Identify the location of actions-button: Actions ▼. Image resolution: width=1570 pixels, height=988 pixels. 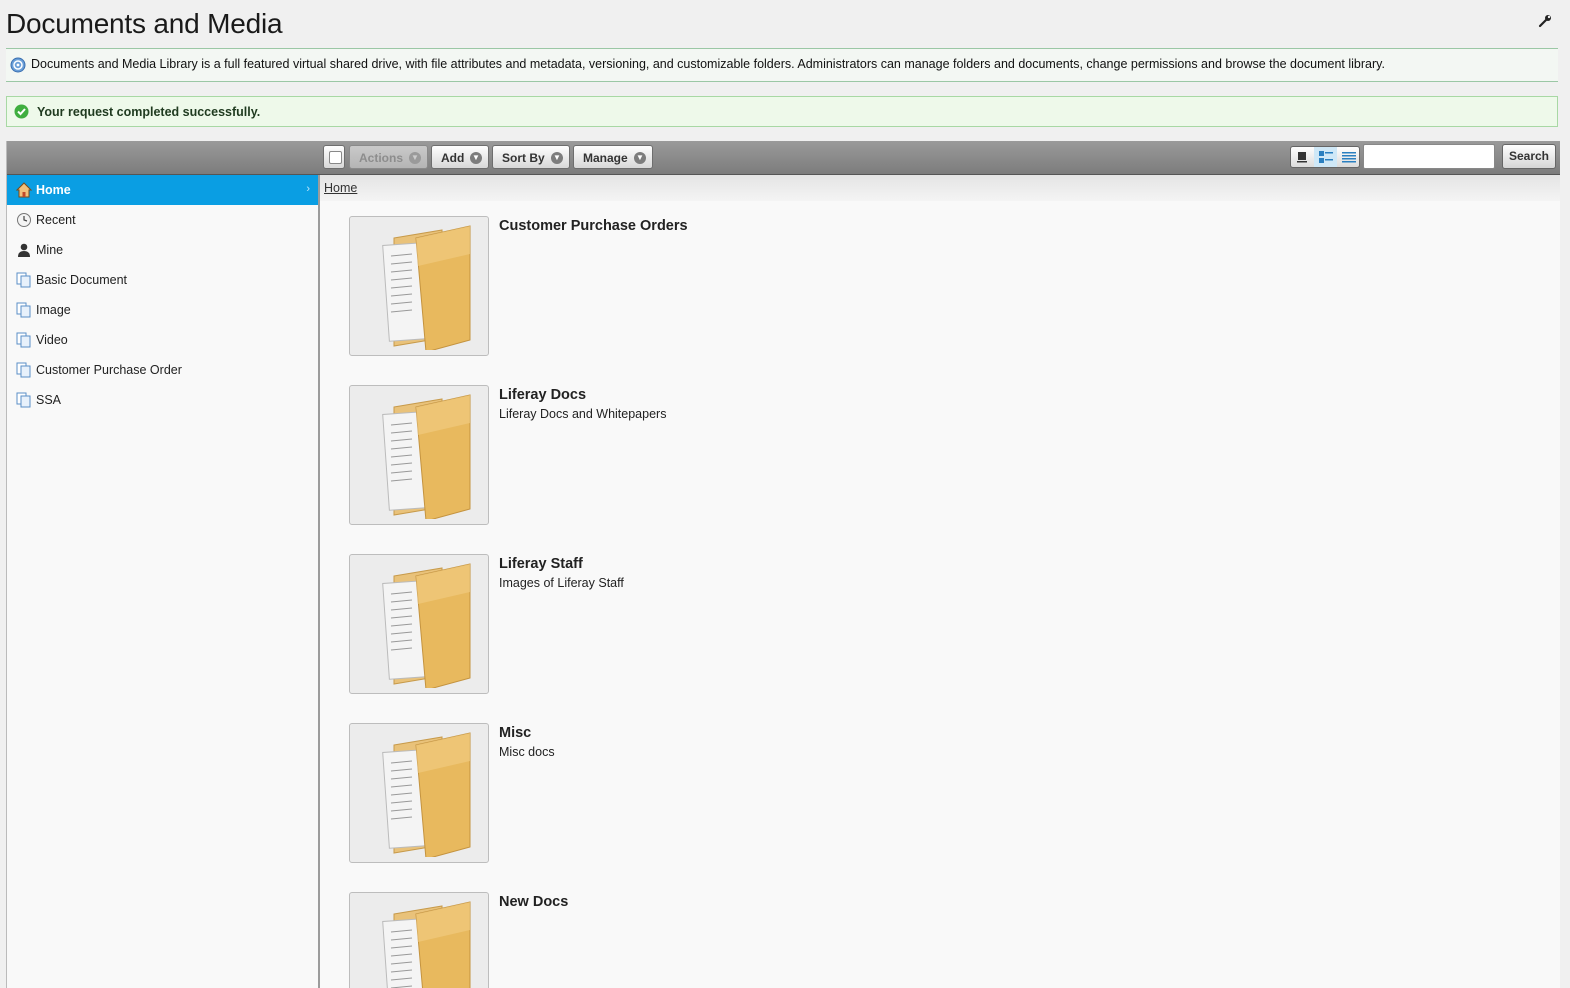
(388, 157).